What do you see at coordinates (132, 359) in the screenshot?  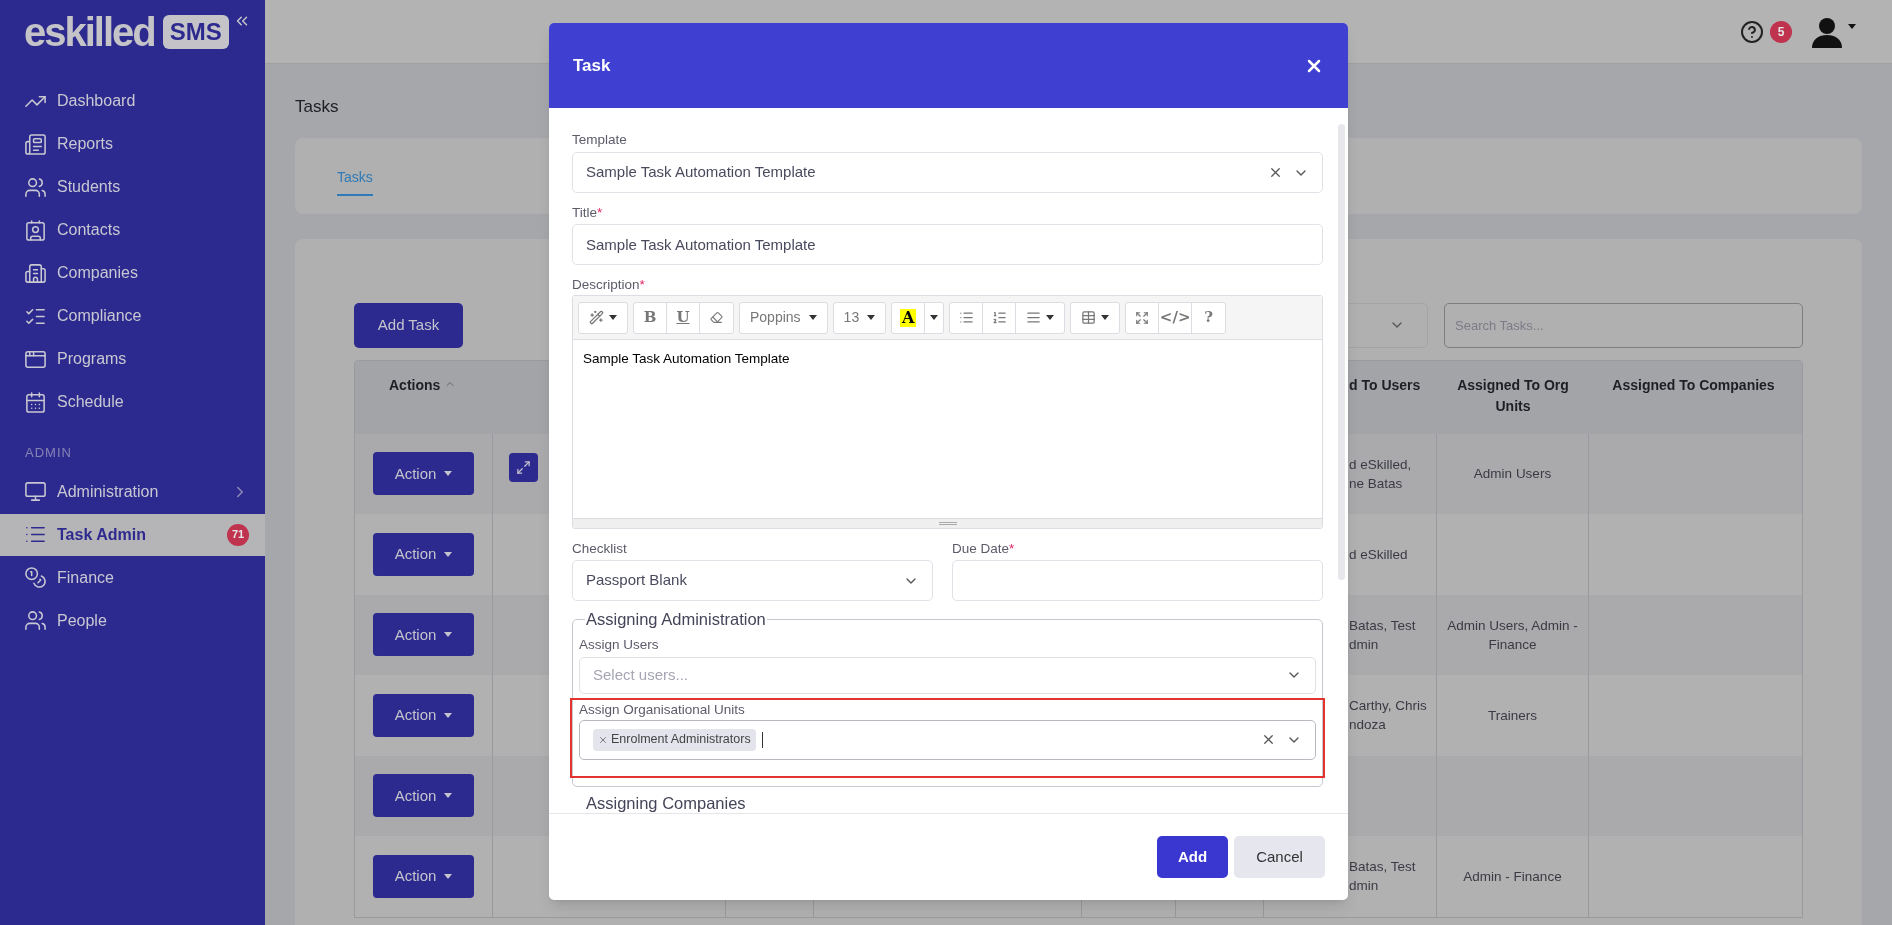 I see `nav-item: Programs` at bounding box center [132, 359].